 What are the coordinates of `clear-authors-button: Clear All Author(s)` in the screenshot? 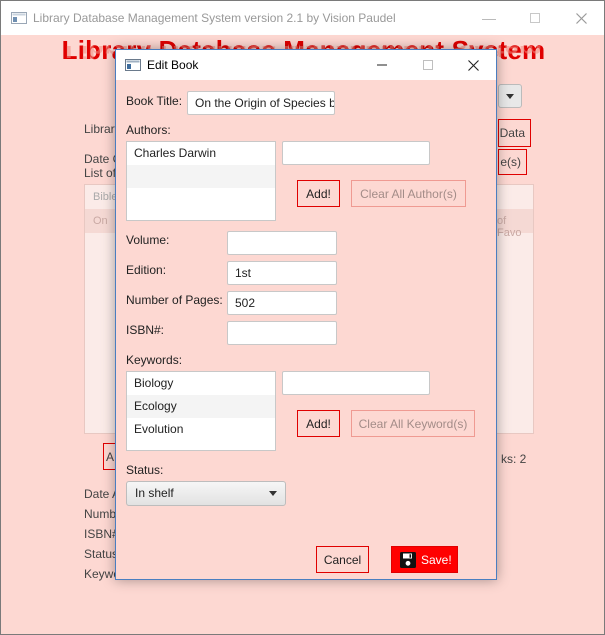 It's located at (408, 193).